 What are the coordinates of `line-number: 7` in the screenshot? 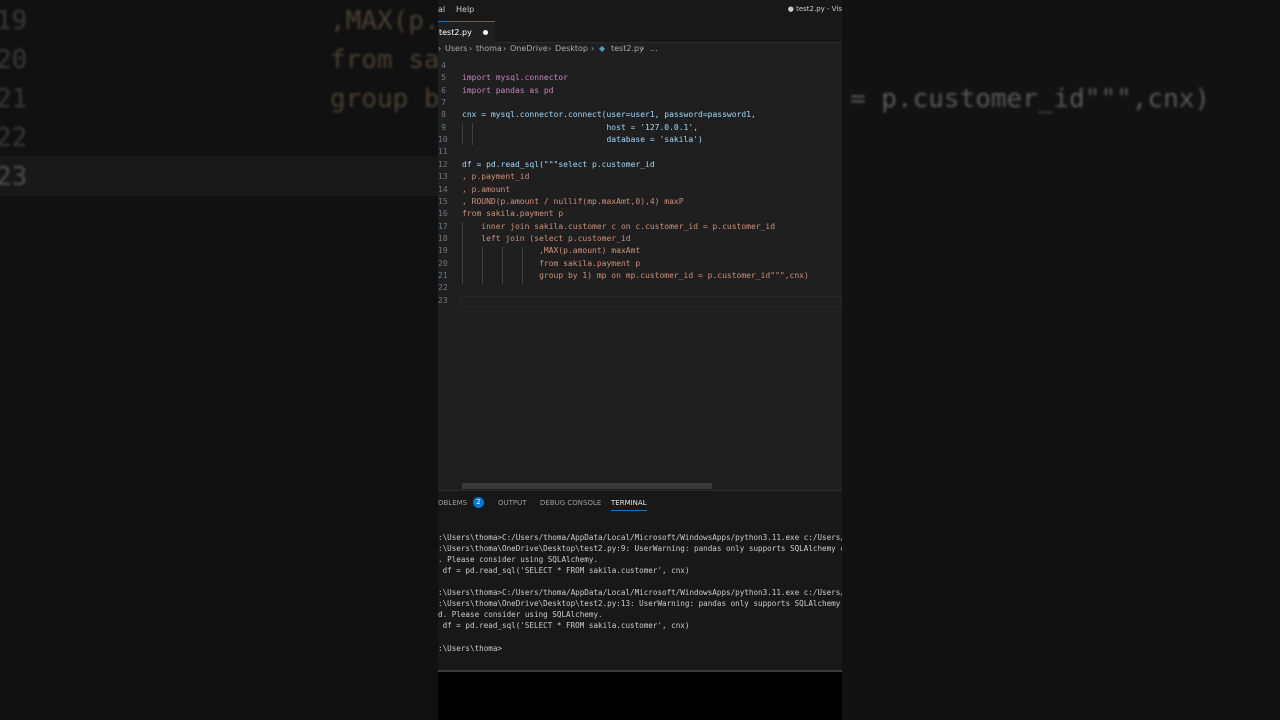 It's located at (443, 103).